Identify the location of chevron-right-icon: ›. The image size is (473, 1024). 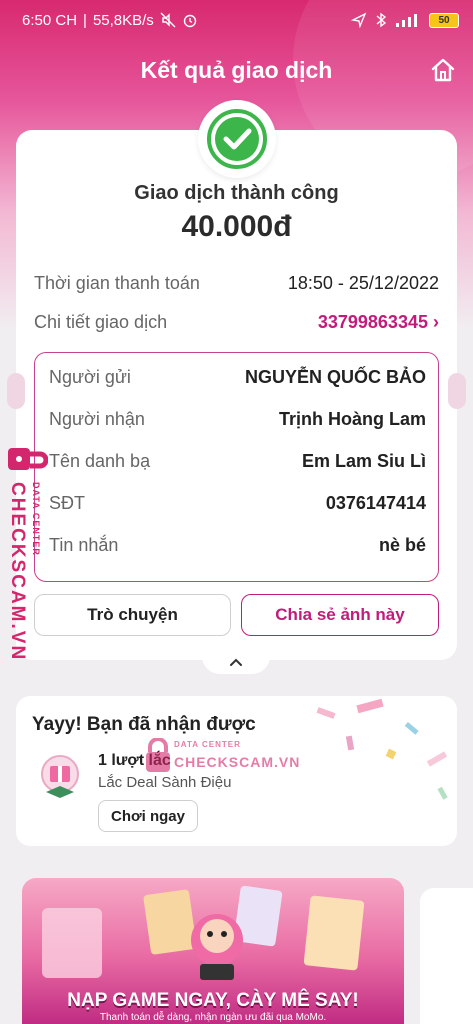
(436, 322).